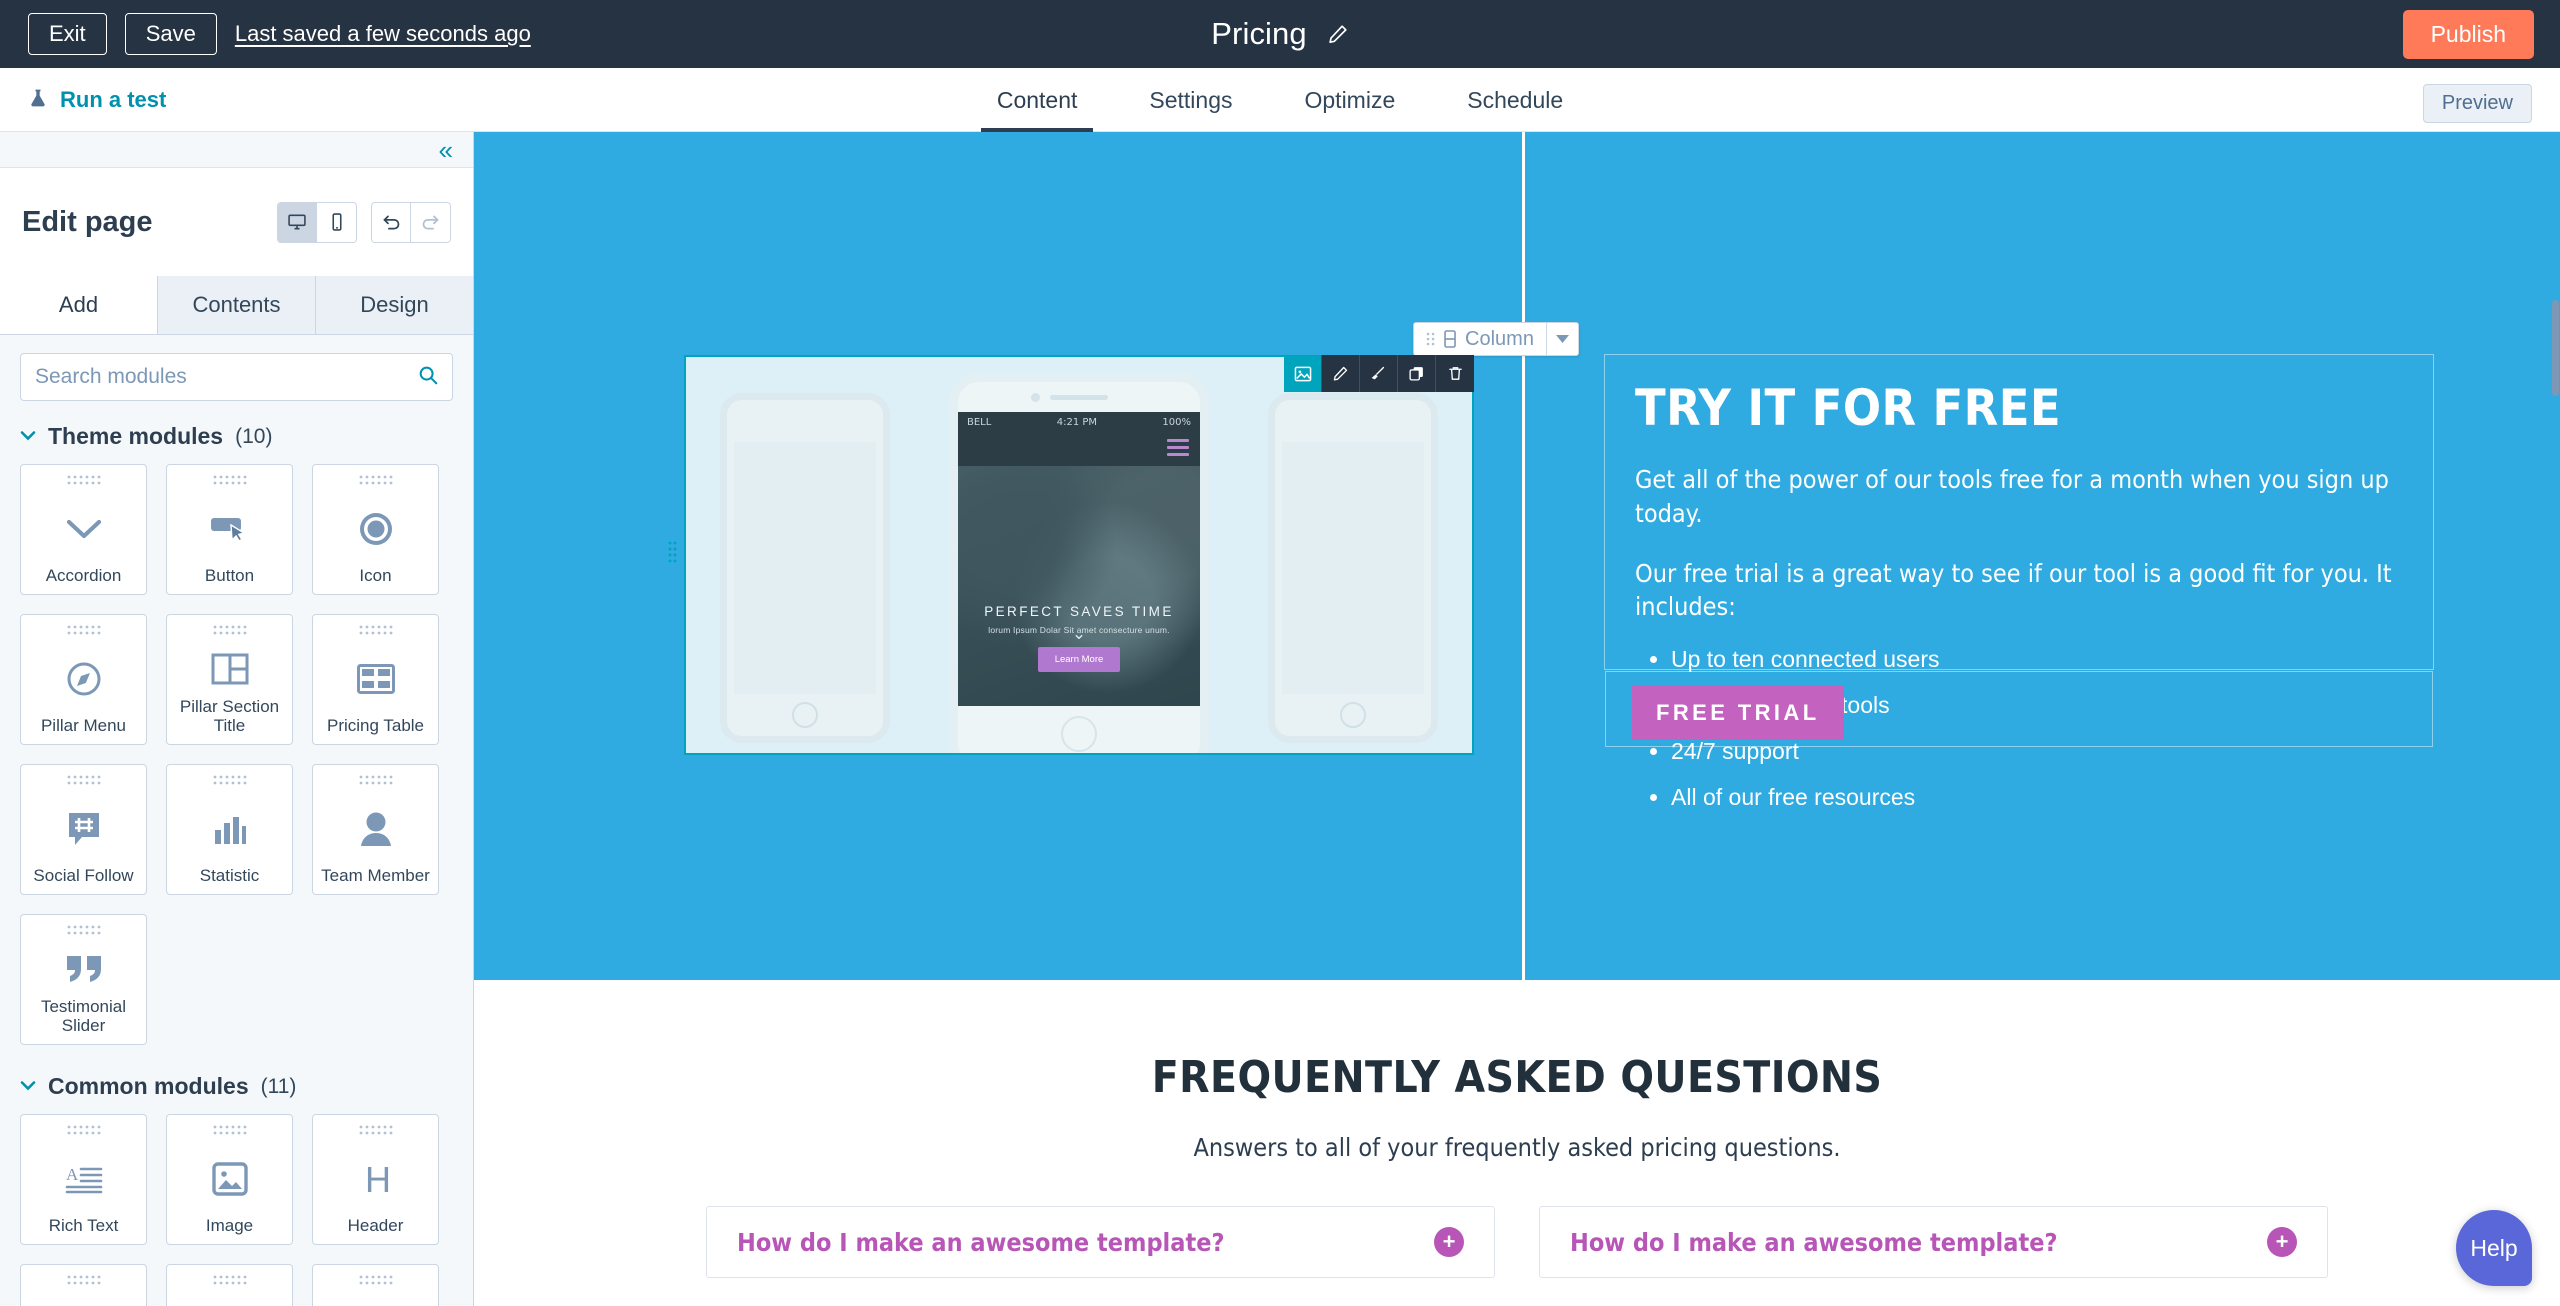 This screenshot has width=2560, height=1306. I want to click on publish-button: Publish, so click(2468, 34).